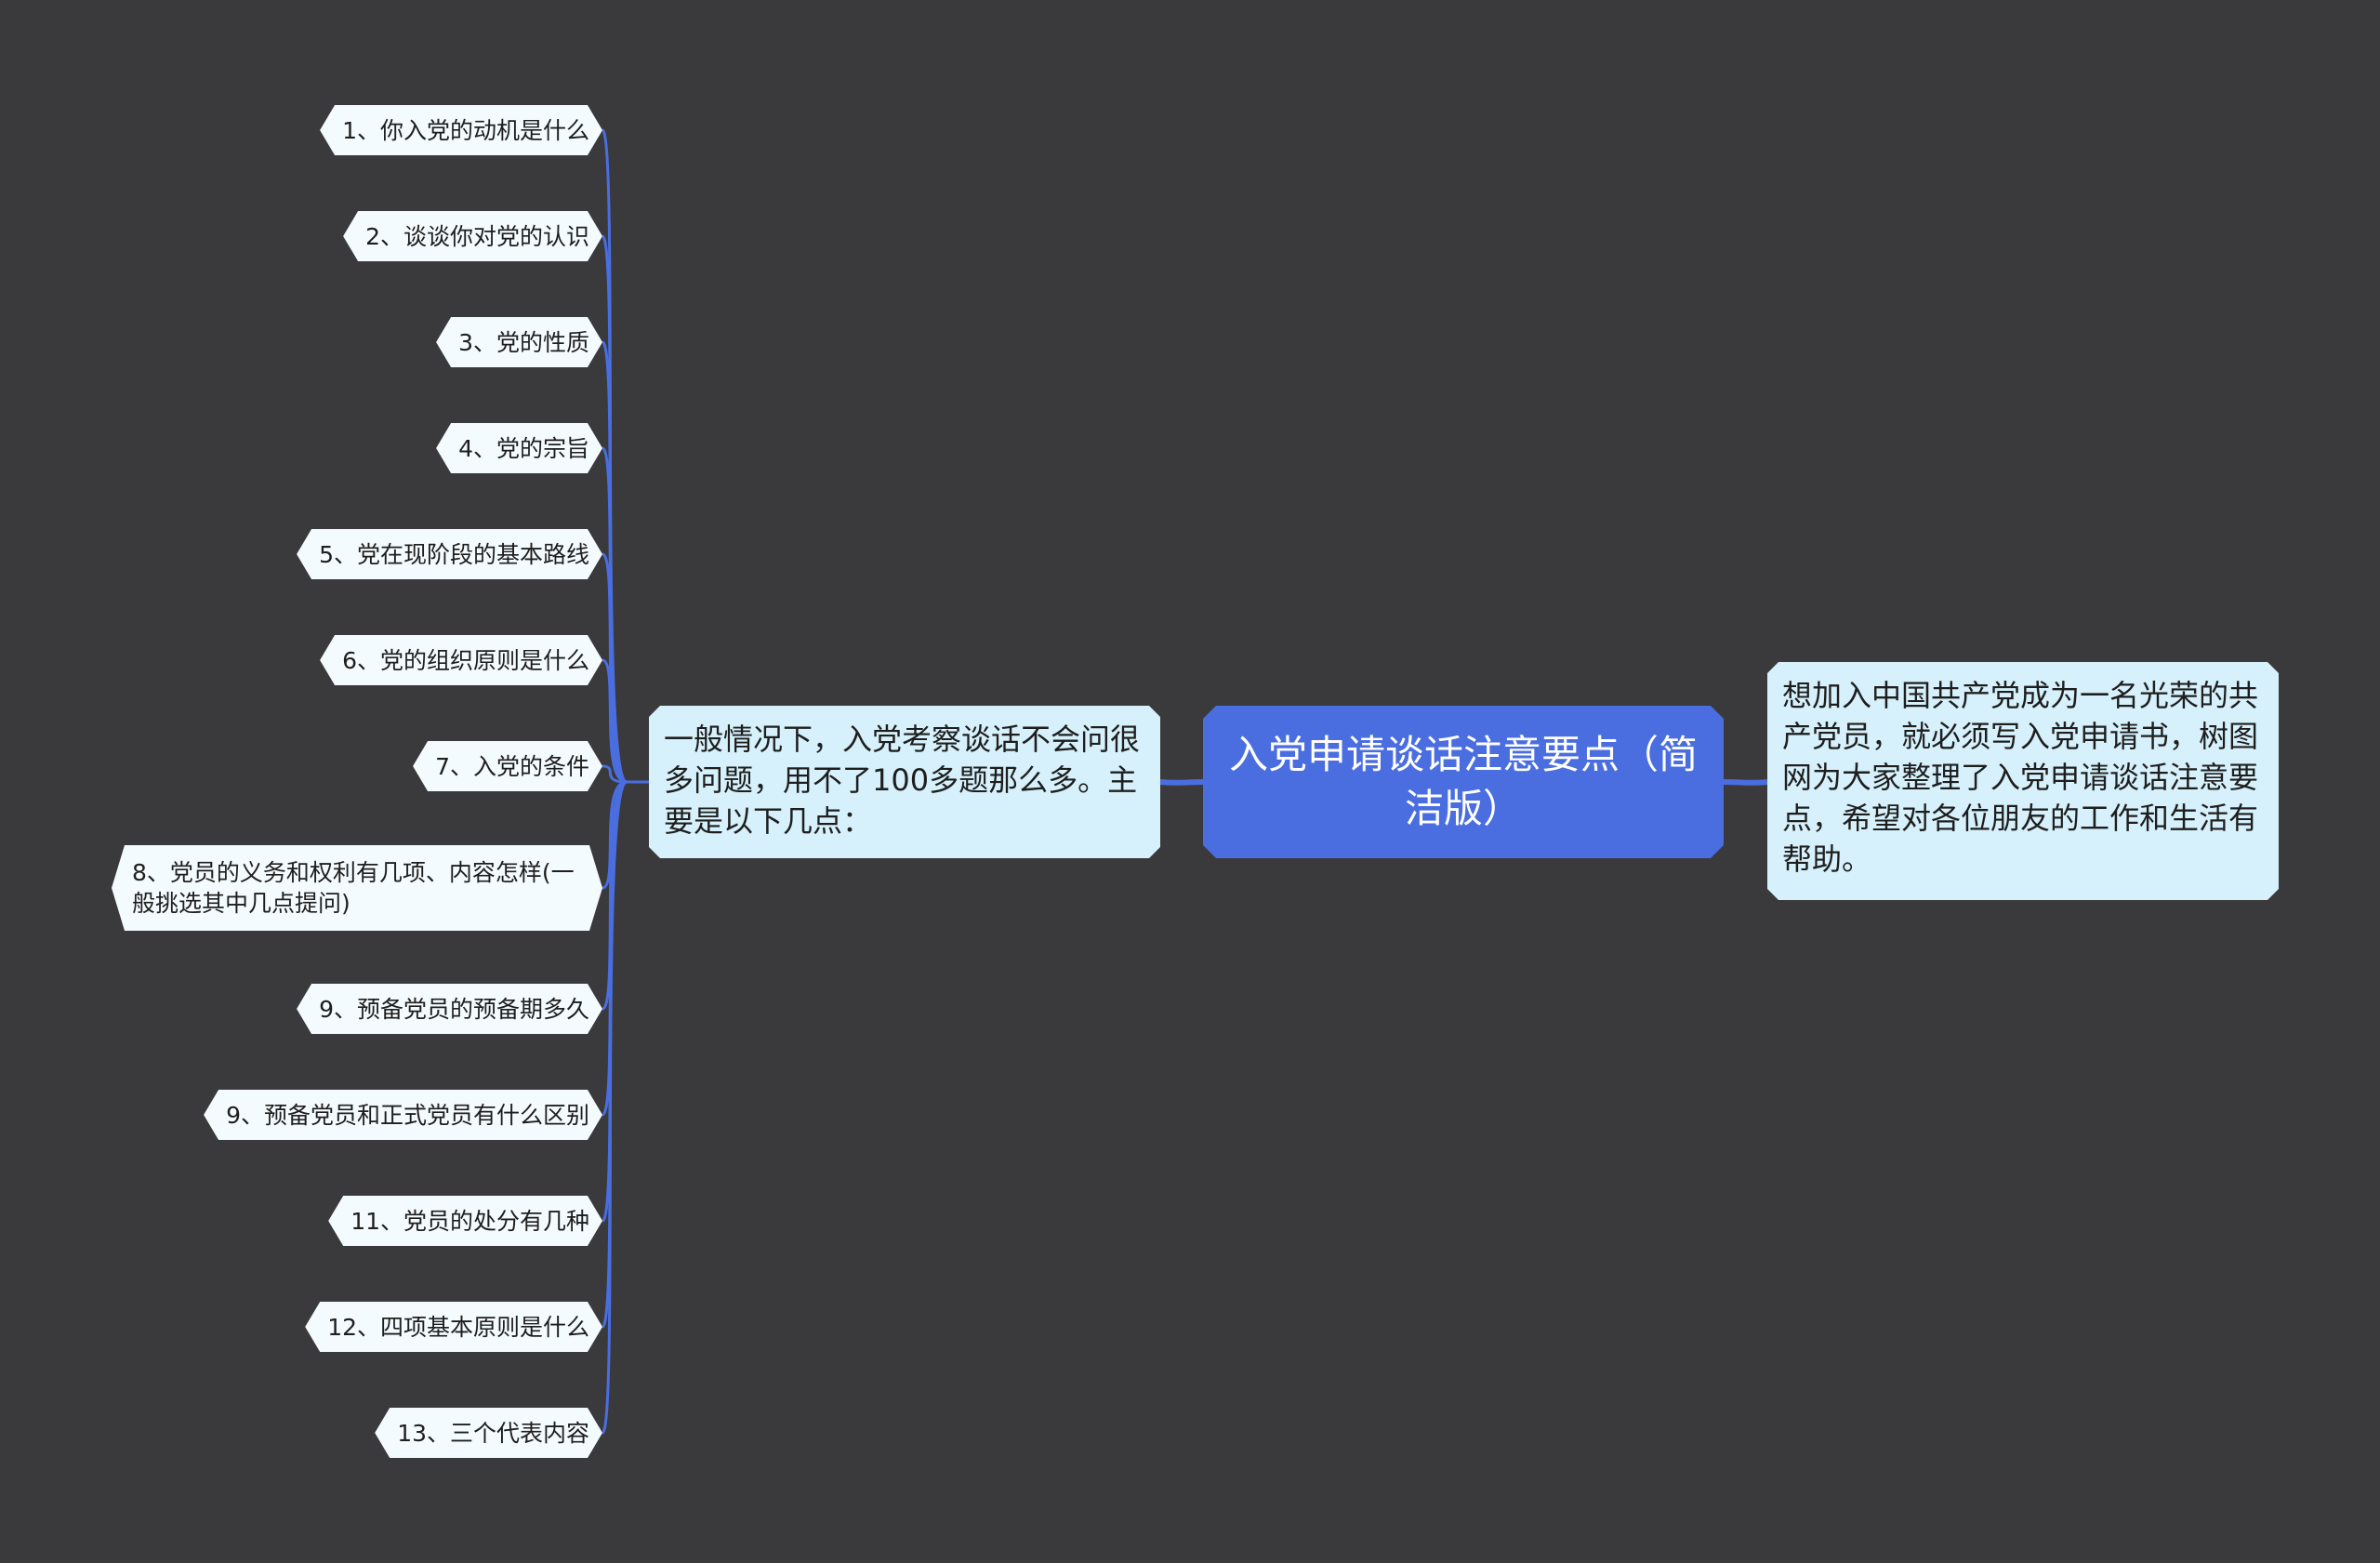  I want to click on leaf-topic: 7、入党的条件, so click(507, 766).